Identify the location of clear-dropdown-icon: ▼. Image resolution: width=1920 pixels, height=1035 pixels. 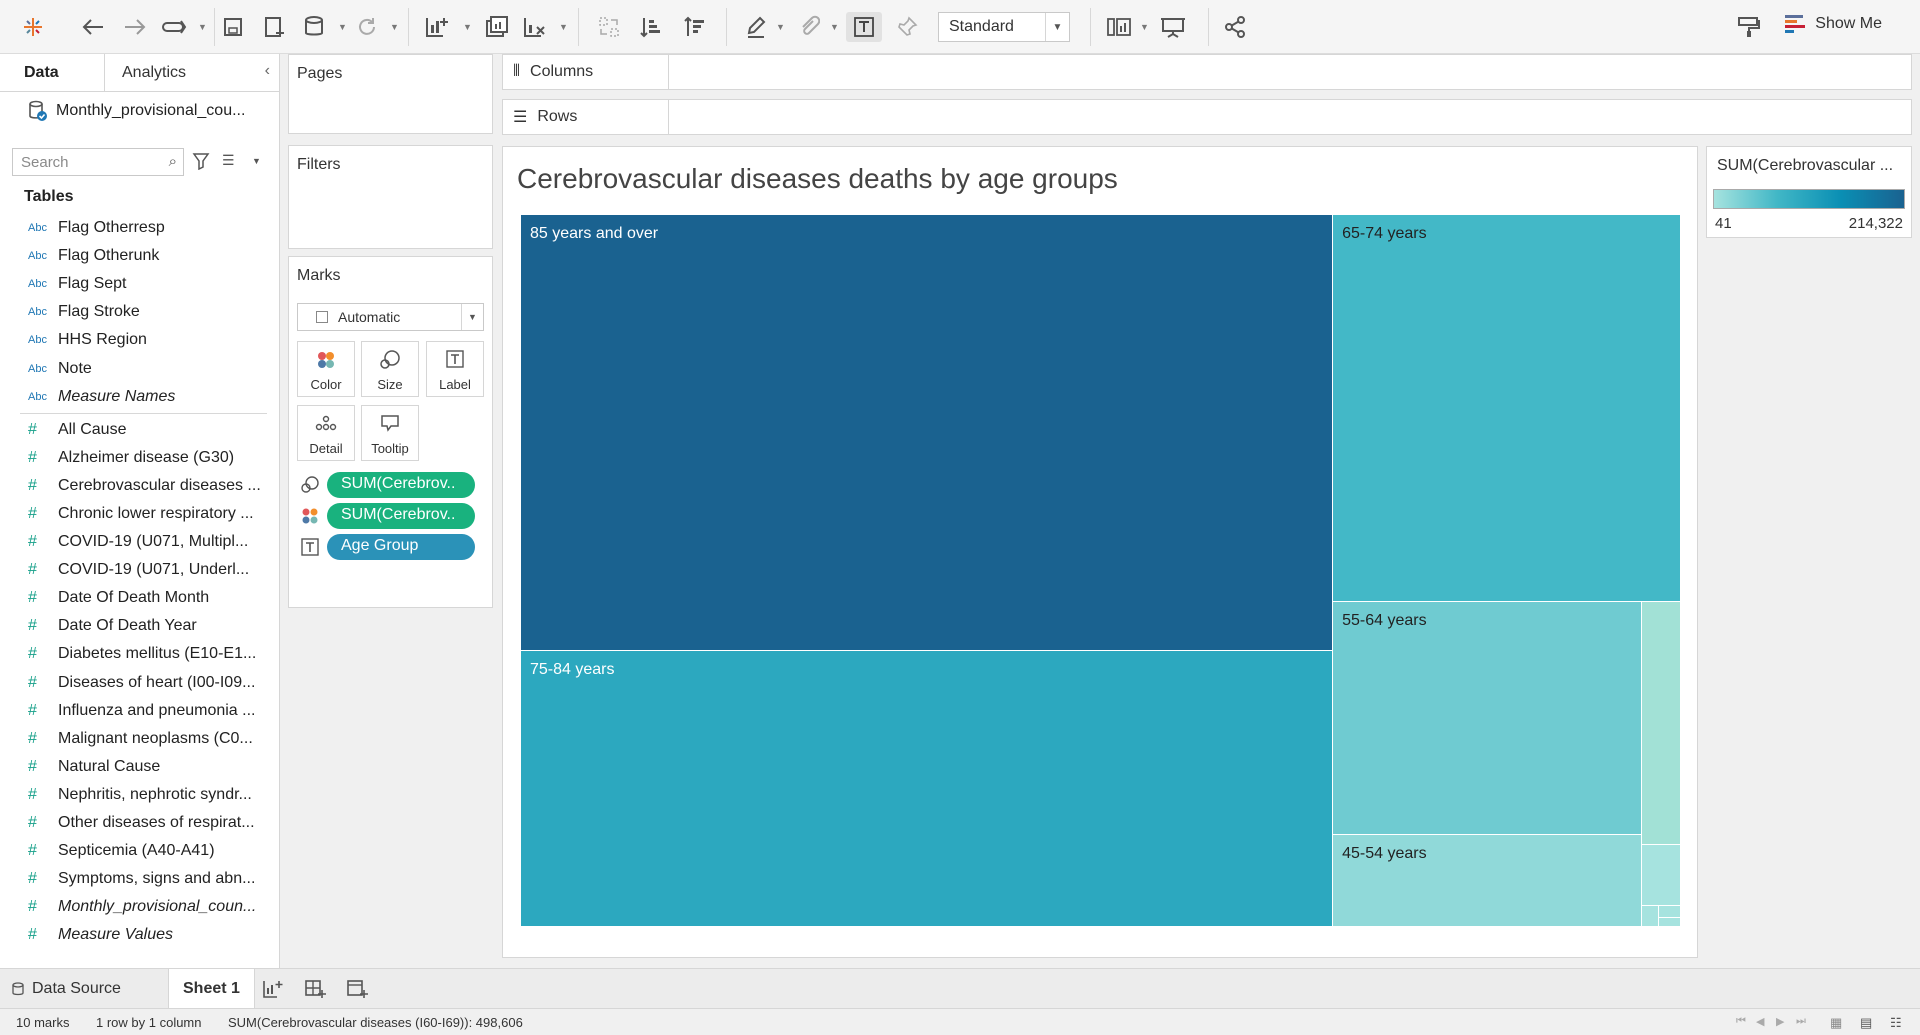
(563, 27).